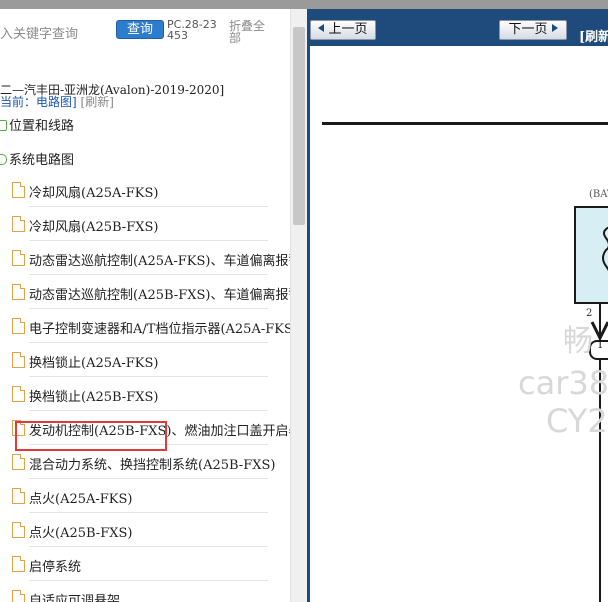  I want to click on collapse-all-link: 折叠全部, so click(251, 32).